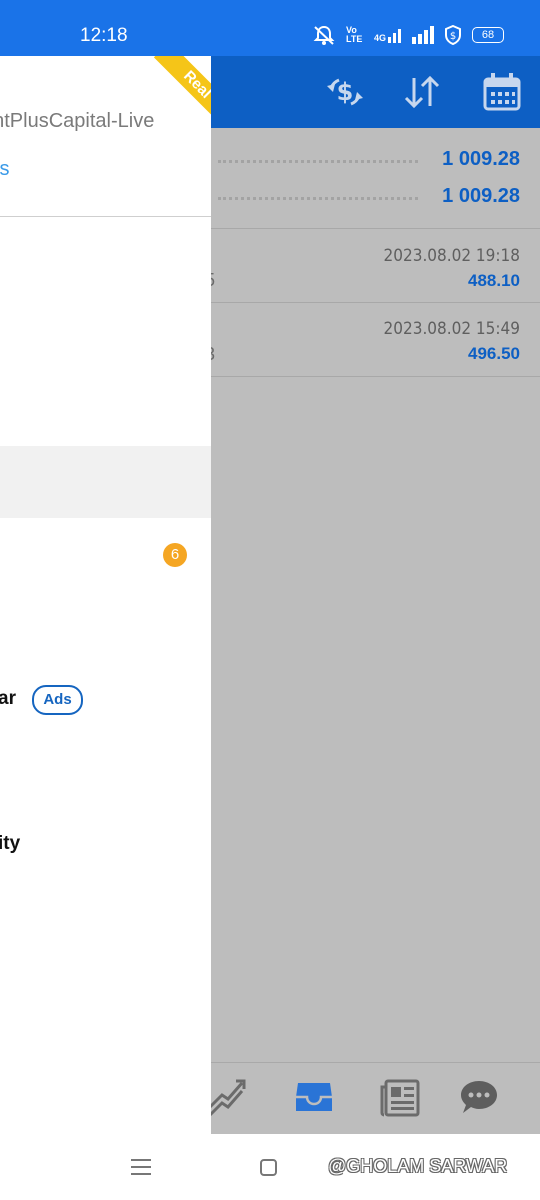 The width and height of the screenshot is (540, 1200). What do you see at coordinates (422, 92) in the screenshot?
I see `sort-icon` at bounding box center [422, 92].